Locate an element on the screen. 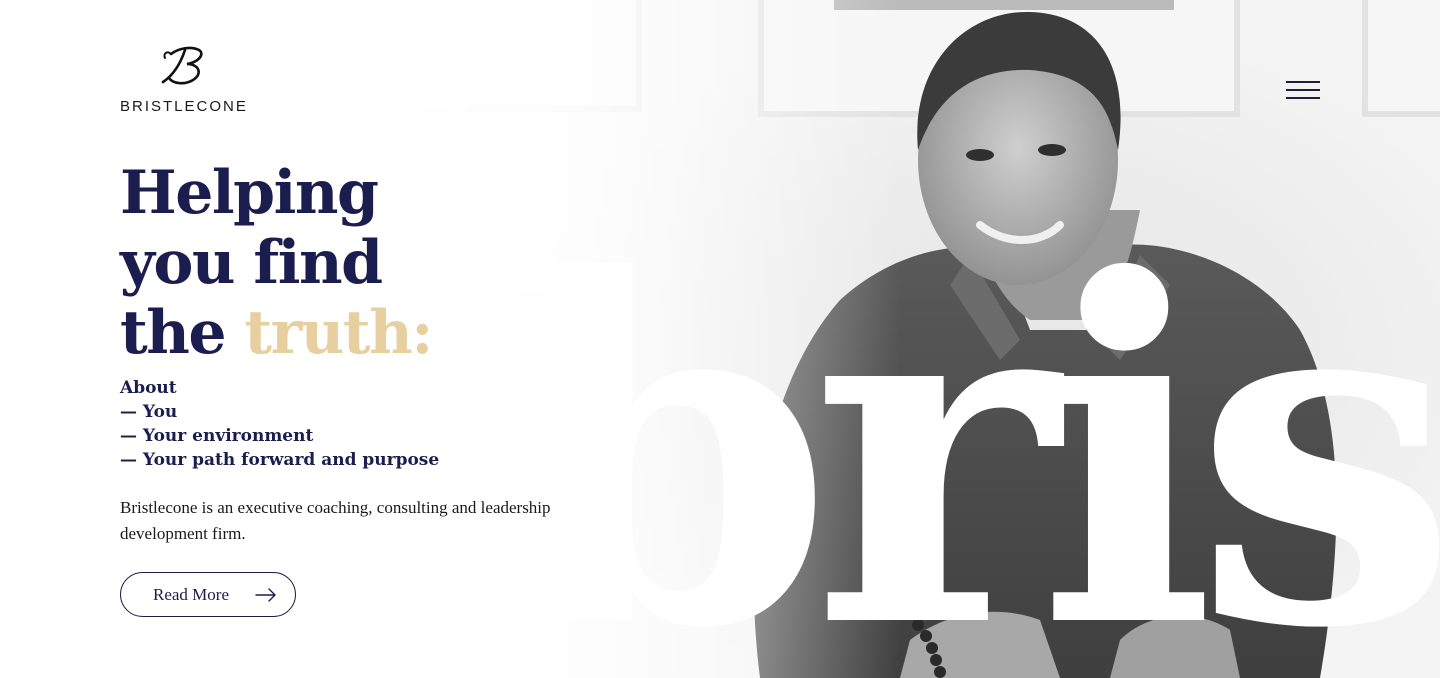  read-more-button: Read More is located at coordinates (208, 594).